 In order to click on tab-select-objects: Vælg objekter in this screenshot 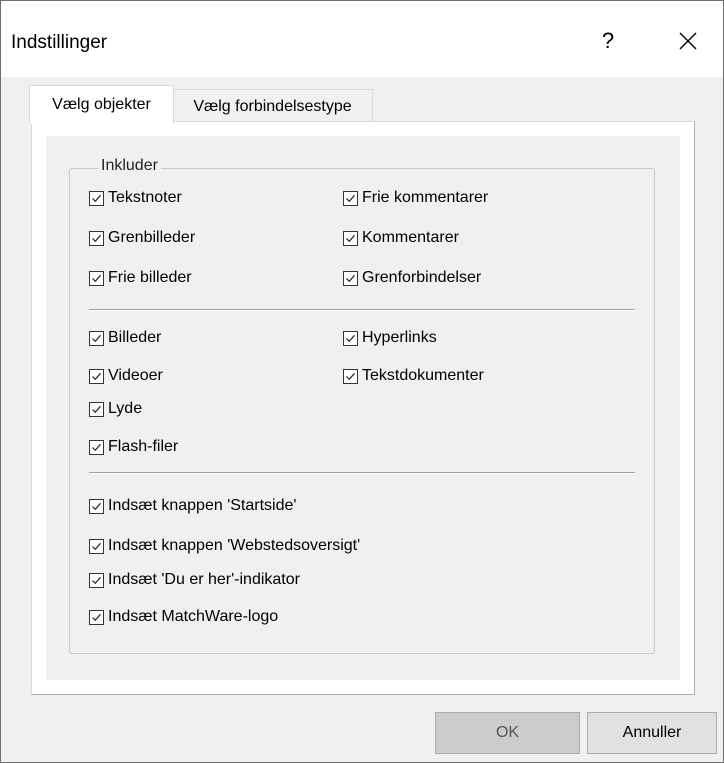, I will do `click(101, 104)`.